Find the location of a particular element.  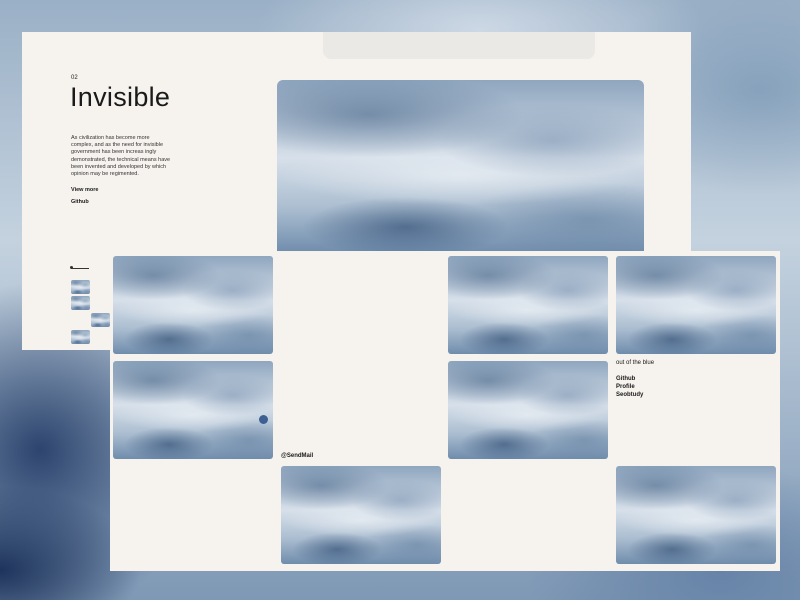

project-title: Invisible is located at coordinates (120, 97).